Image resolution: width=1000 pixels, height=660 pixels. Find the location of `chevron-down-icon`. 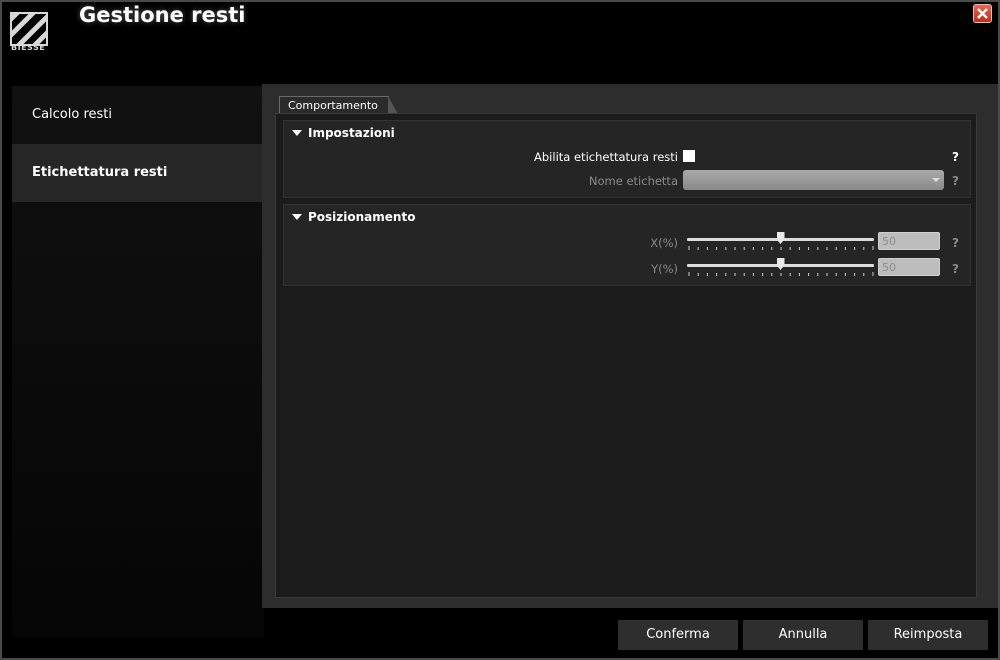

chevron-down-icon is located at coordinates (936, 180).